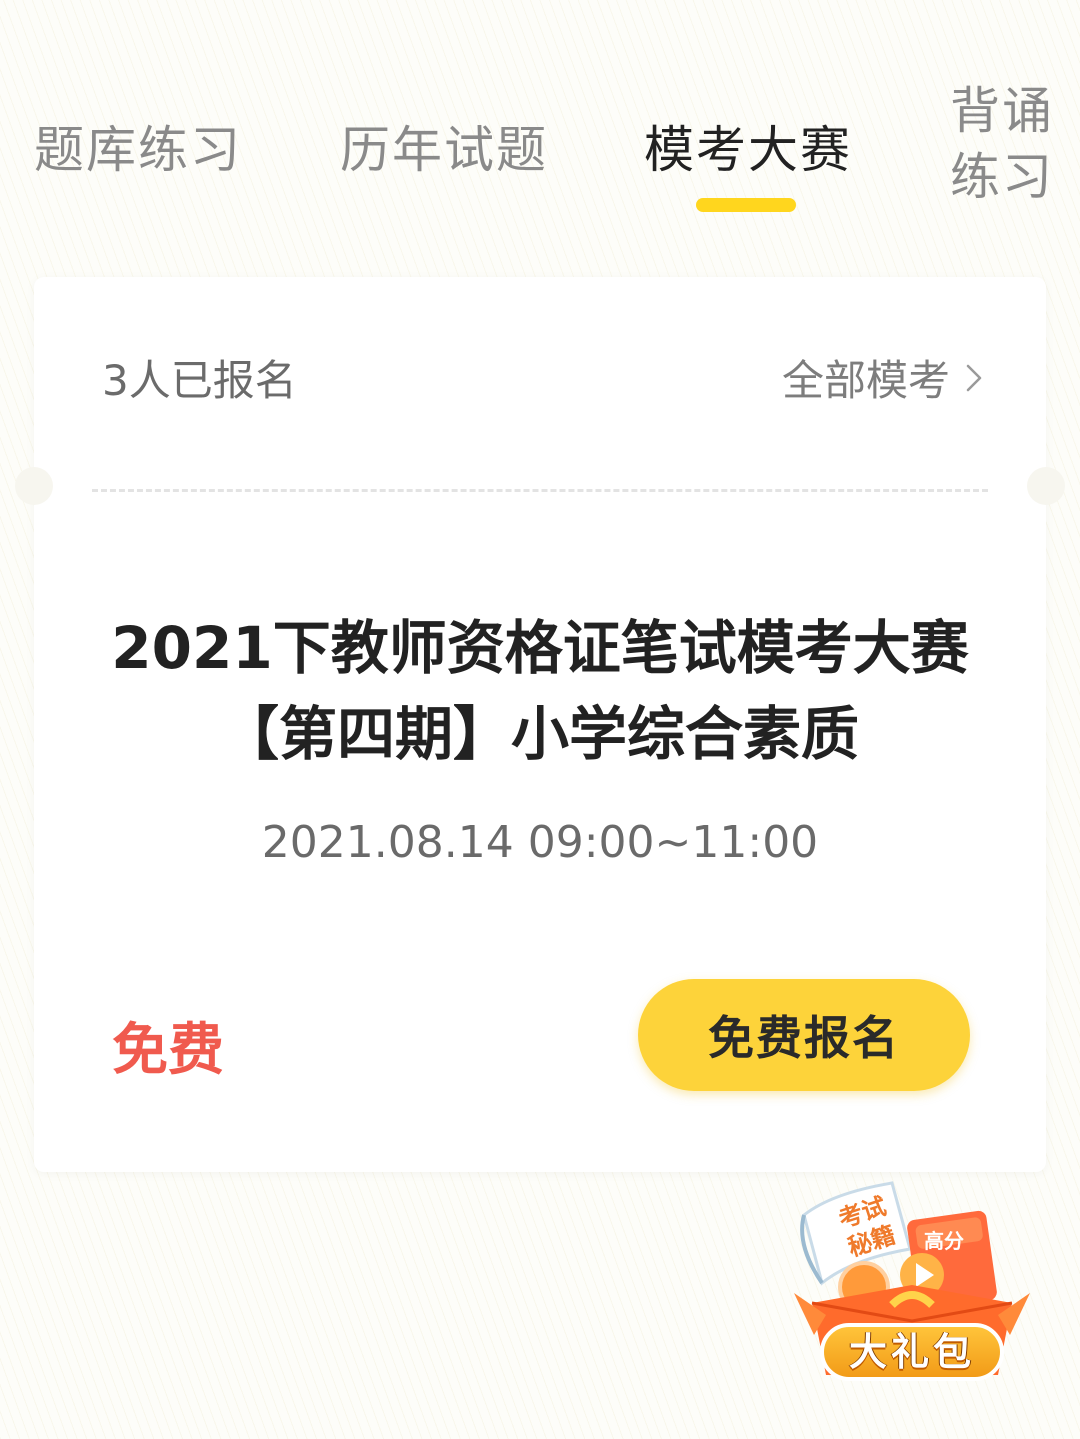 This screenshot has height=1439, width=1080. What do you see at coordinates (1046, 486) in the screenshot?
I see `ticket-notch-right` at bounding box center [1046, 486].